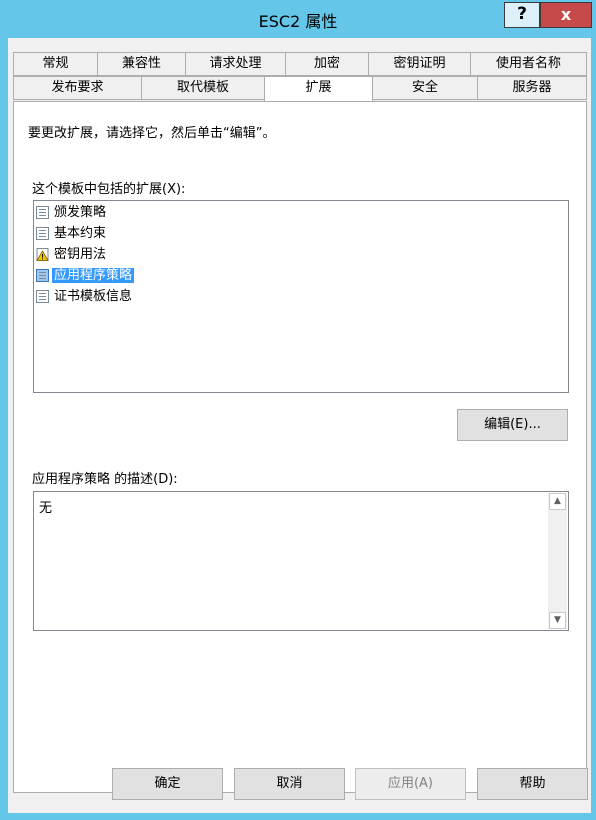 The height and width of the screenshot is (820, 596). I want to click on list-item: 颁发策略, so click(72, 212).